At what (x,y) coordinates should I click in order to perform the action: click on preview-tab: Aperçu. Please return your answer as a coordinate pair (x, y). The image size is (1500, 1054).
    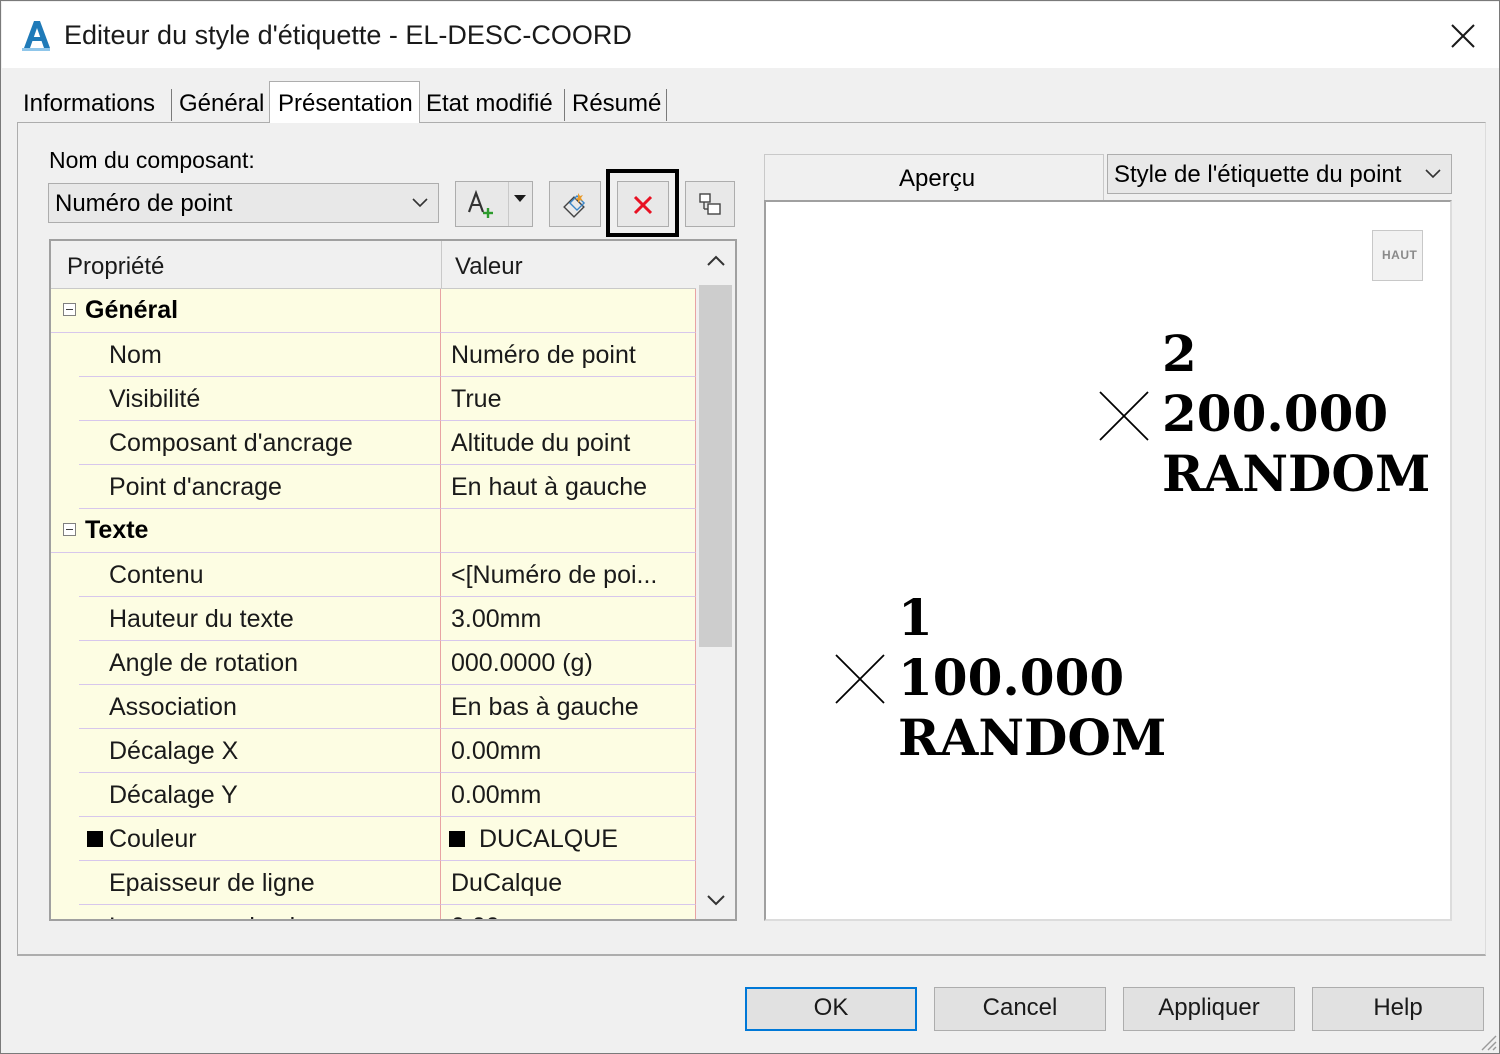
    Looking at the image, I should click on (934, 177).